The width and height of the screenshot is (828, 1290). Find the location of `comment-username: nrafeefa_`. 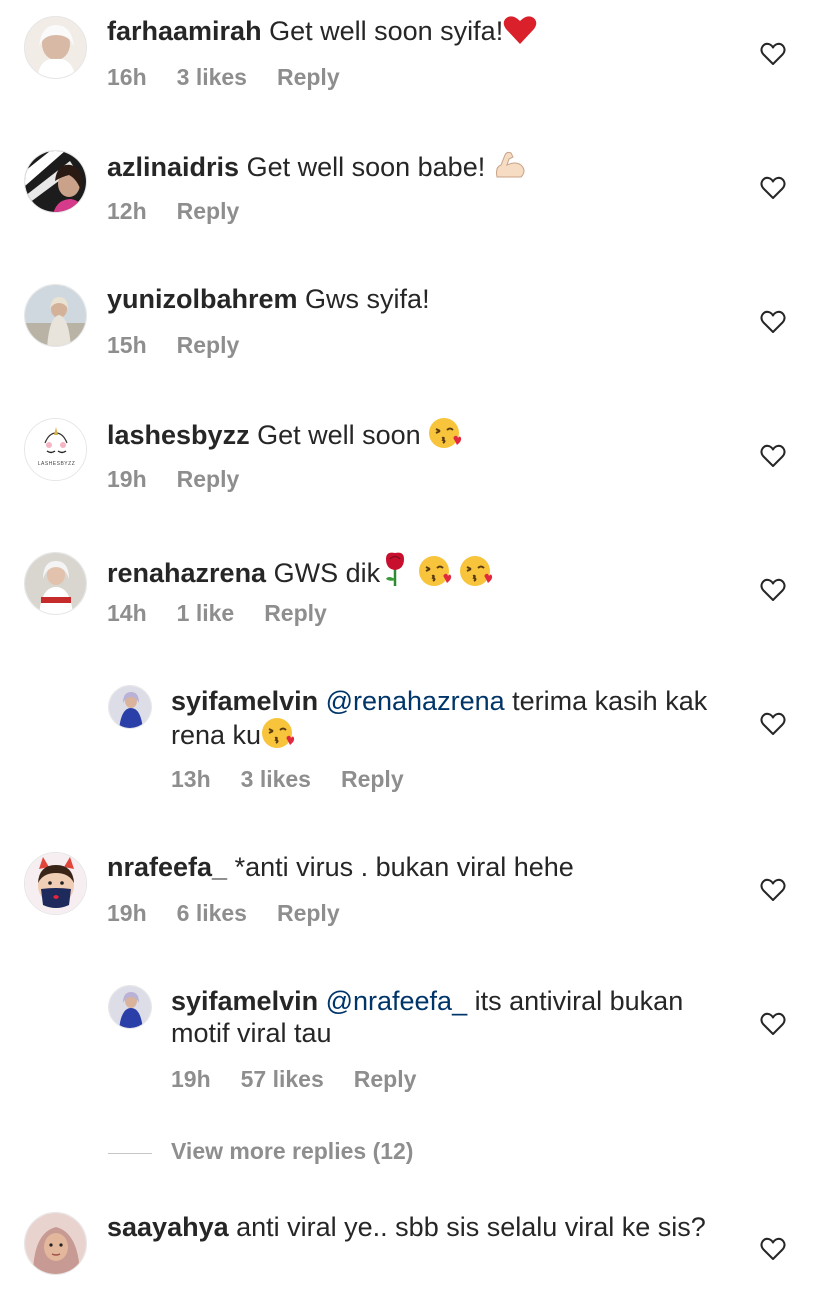

comment-username: nrafeefa_ is located at coordinates (167, 867).